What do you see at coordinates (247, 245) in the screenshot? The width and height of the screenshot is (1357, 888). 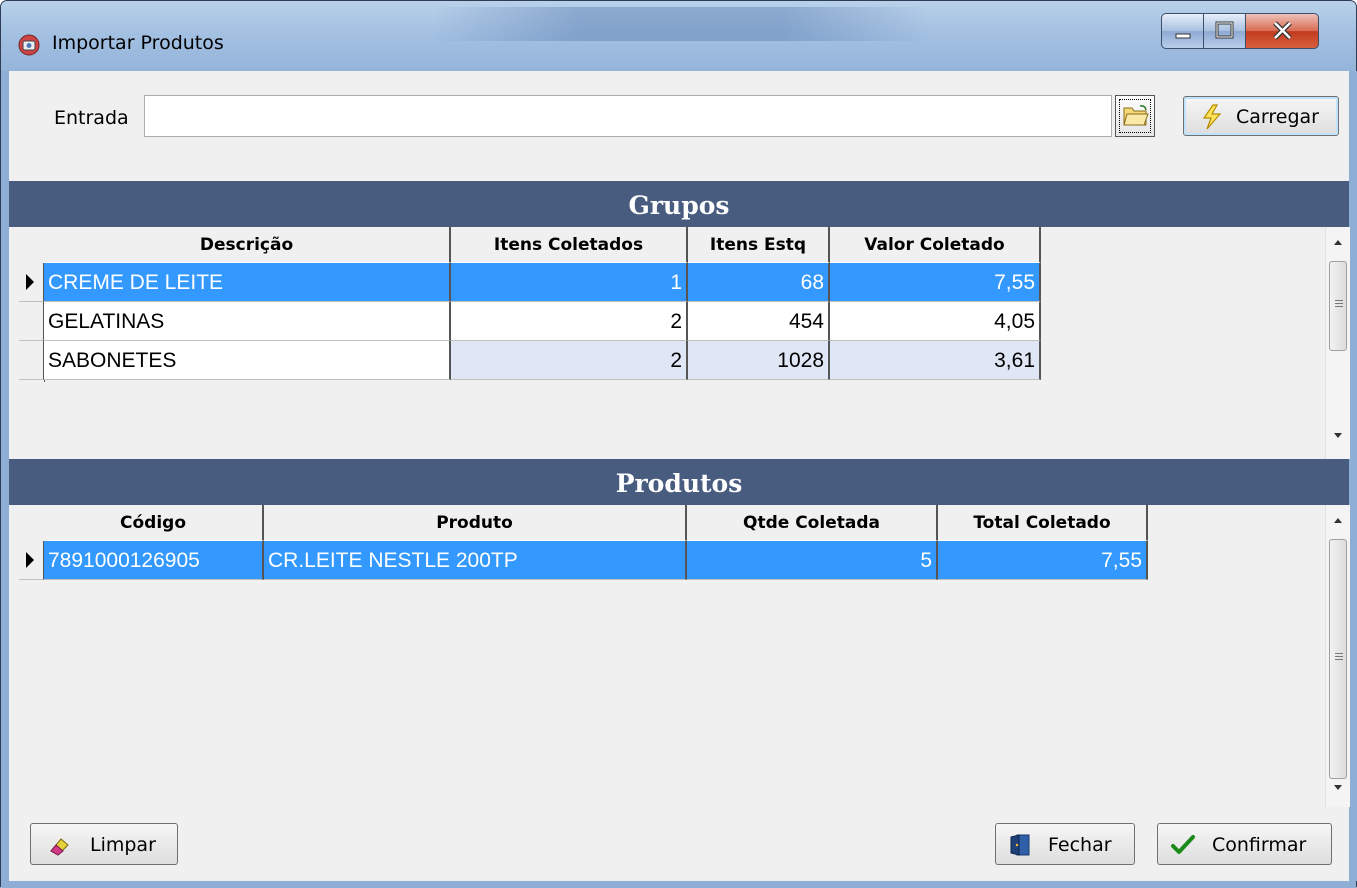 I see `col-descricao: Descrição` at bounding box center [247, 245].